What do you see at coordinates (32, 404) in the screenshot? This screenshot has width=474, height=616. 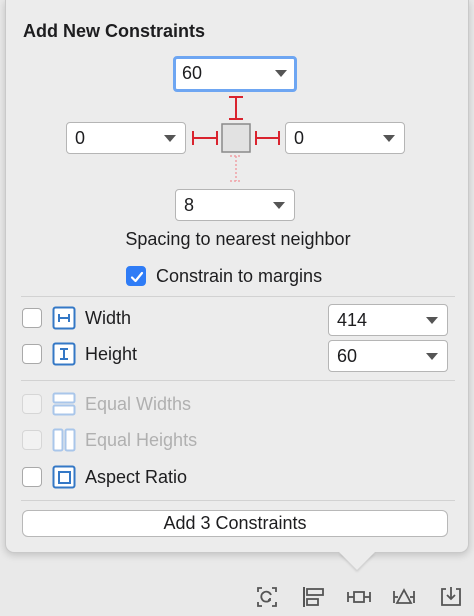 I see `equal-widths-checkbox` at bounding box center [32, 404].